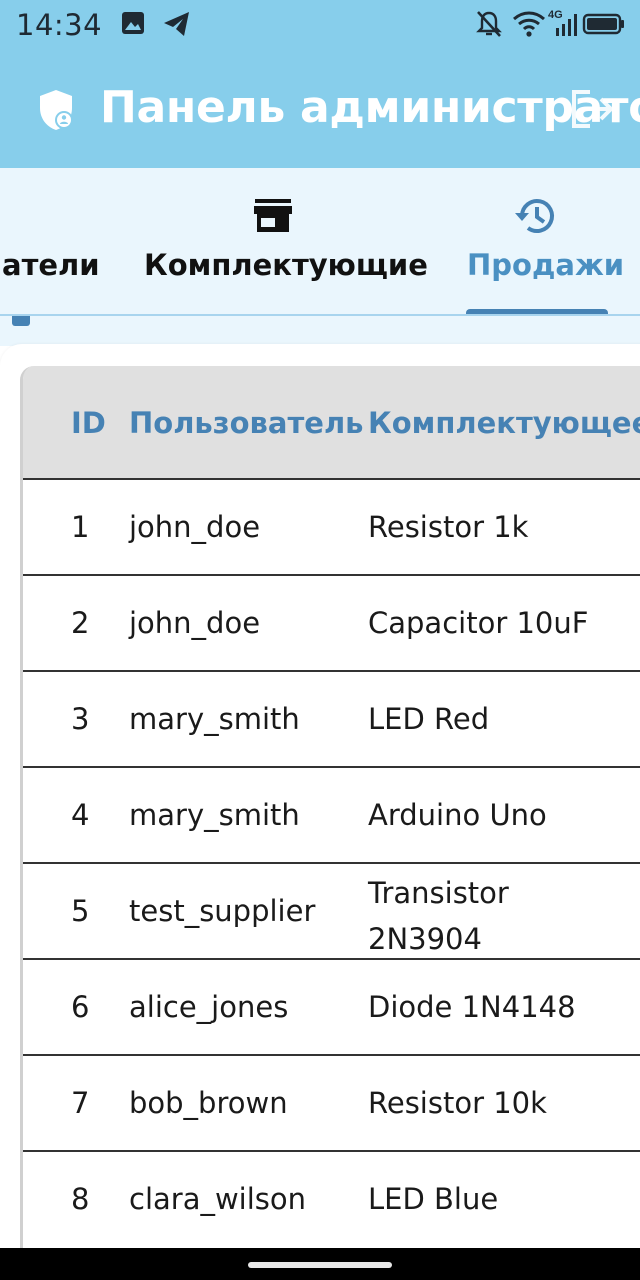  Describe the element at coordinates (176, 24) in the screenshot. I see `telegram-icon` at that location.